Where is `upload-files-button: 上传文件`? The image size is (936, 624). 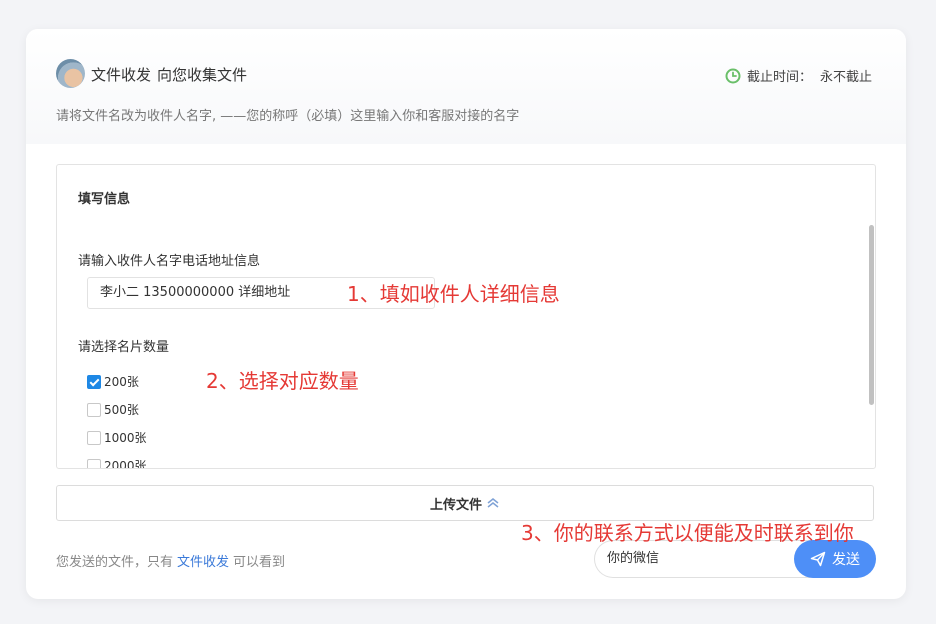 upload-files-button: 上传文件 is located at coordinates (465, 503).